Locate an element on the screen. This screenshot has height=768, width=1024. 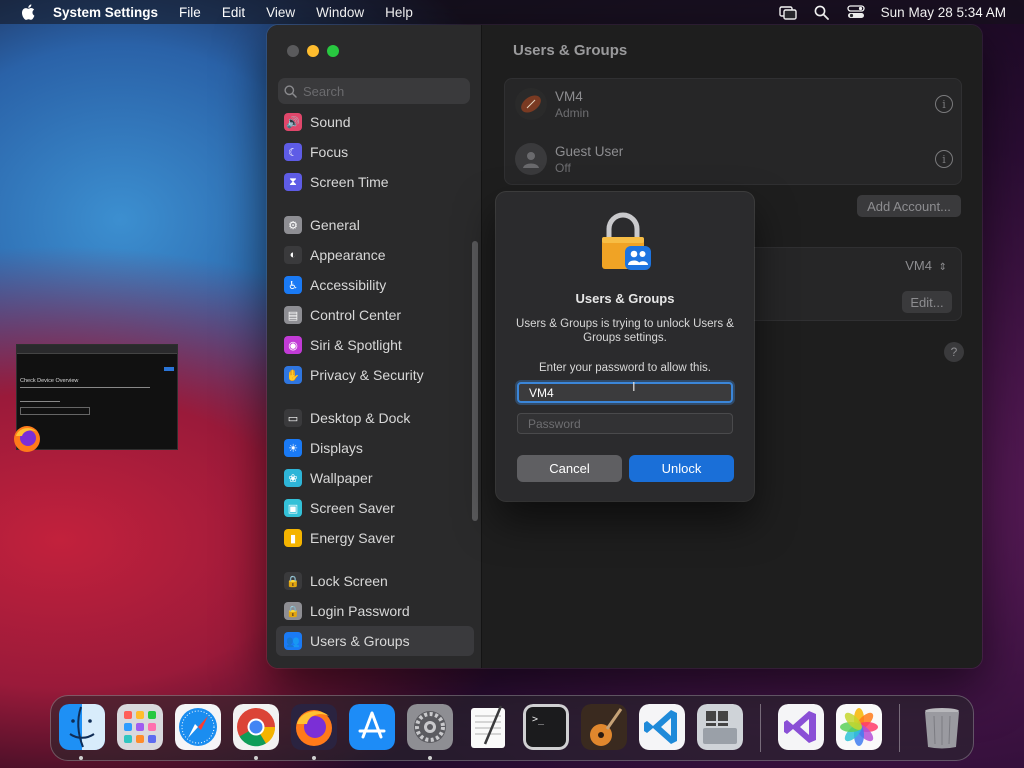
apple-menu-icon is located at coordinates (28, 12).